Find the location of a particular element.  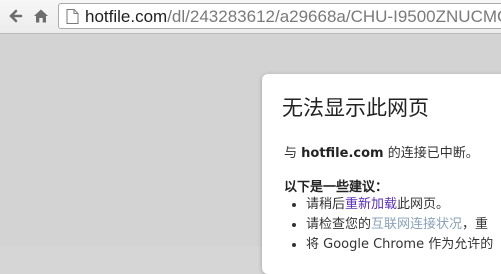

suggestion-text: 此网页。 is located at coordinates (423, 204).